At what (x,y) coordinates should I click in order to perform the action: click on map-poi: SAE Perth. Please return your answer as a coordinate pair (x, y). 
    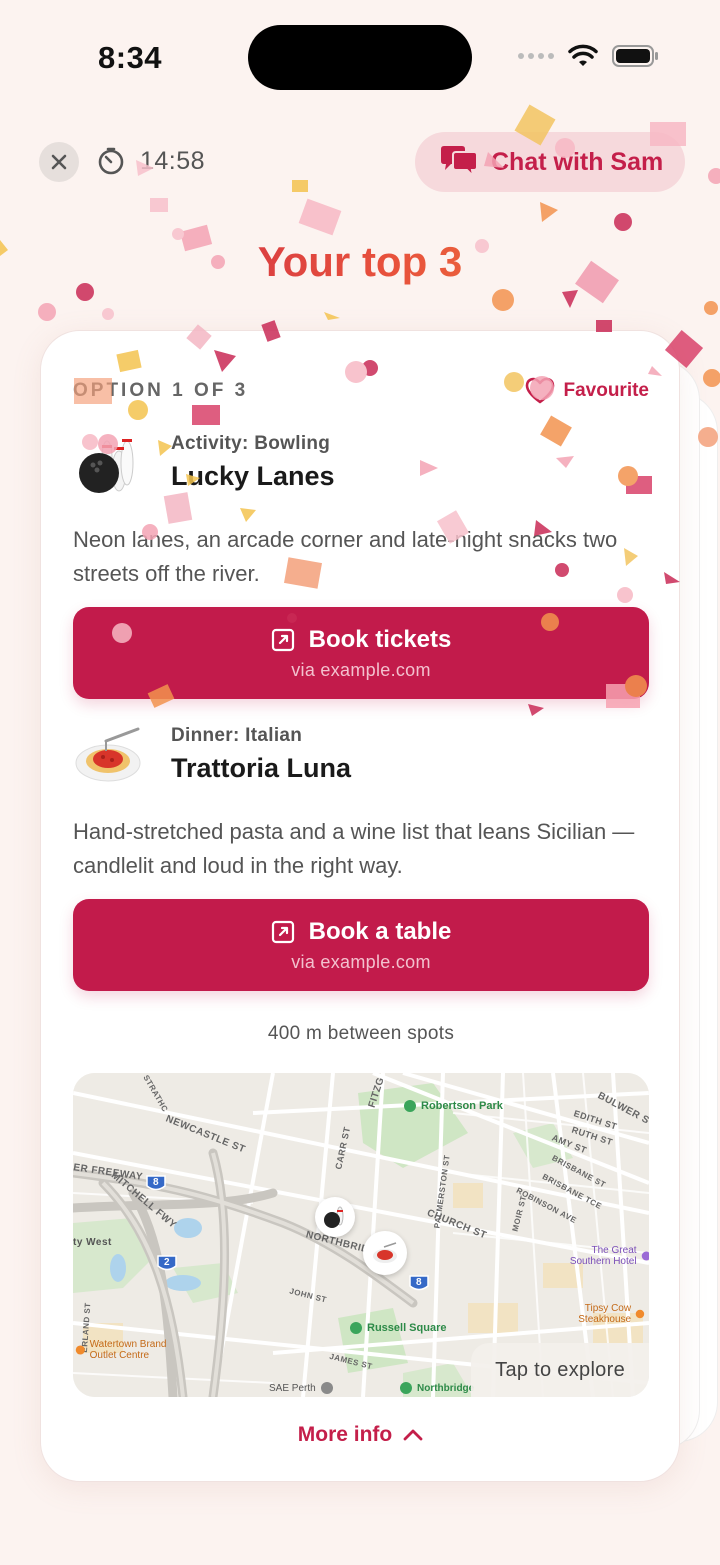
    Looking at the image, I should click on (301, 1388).